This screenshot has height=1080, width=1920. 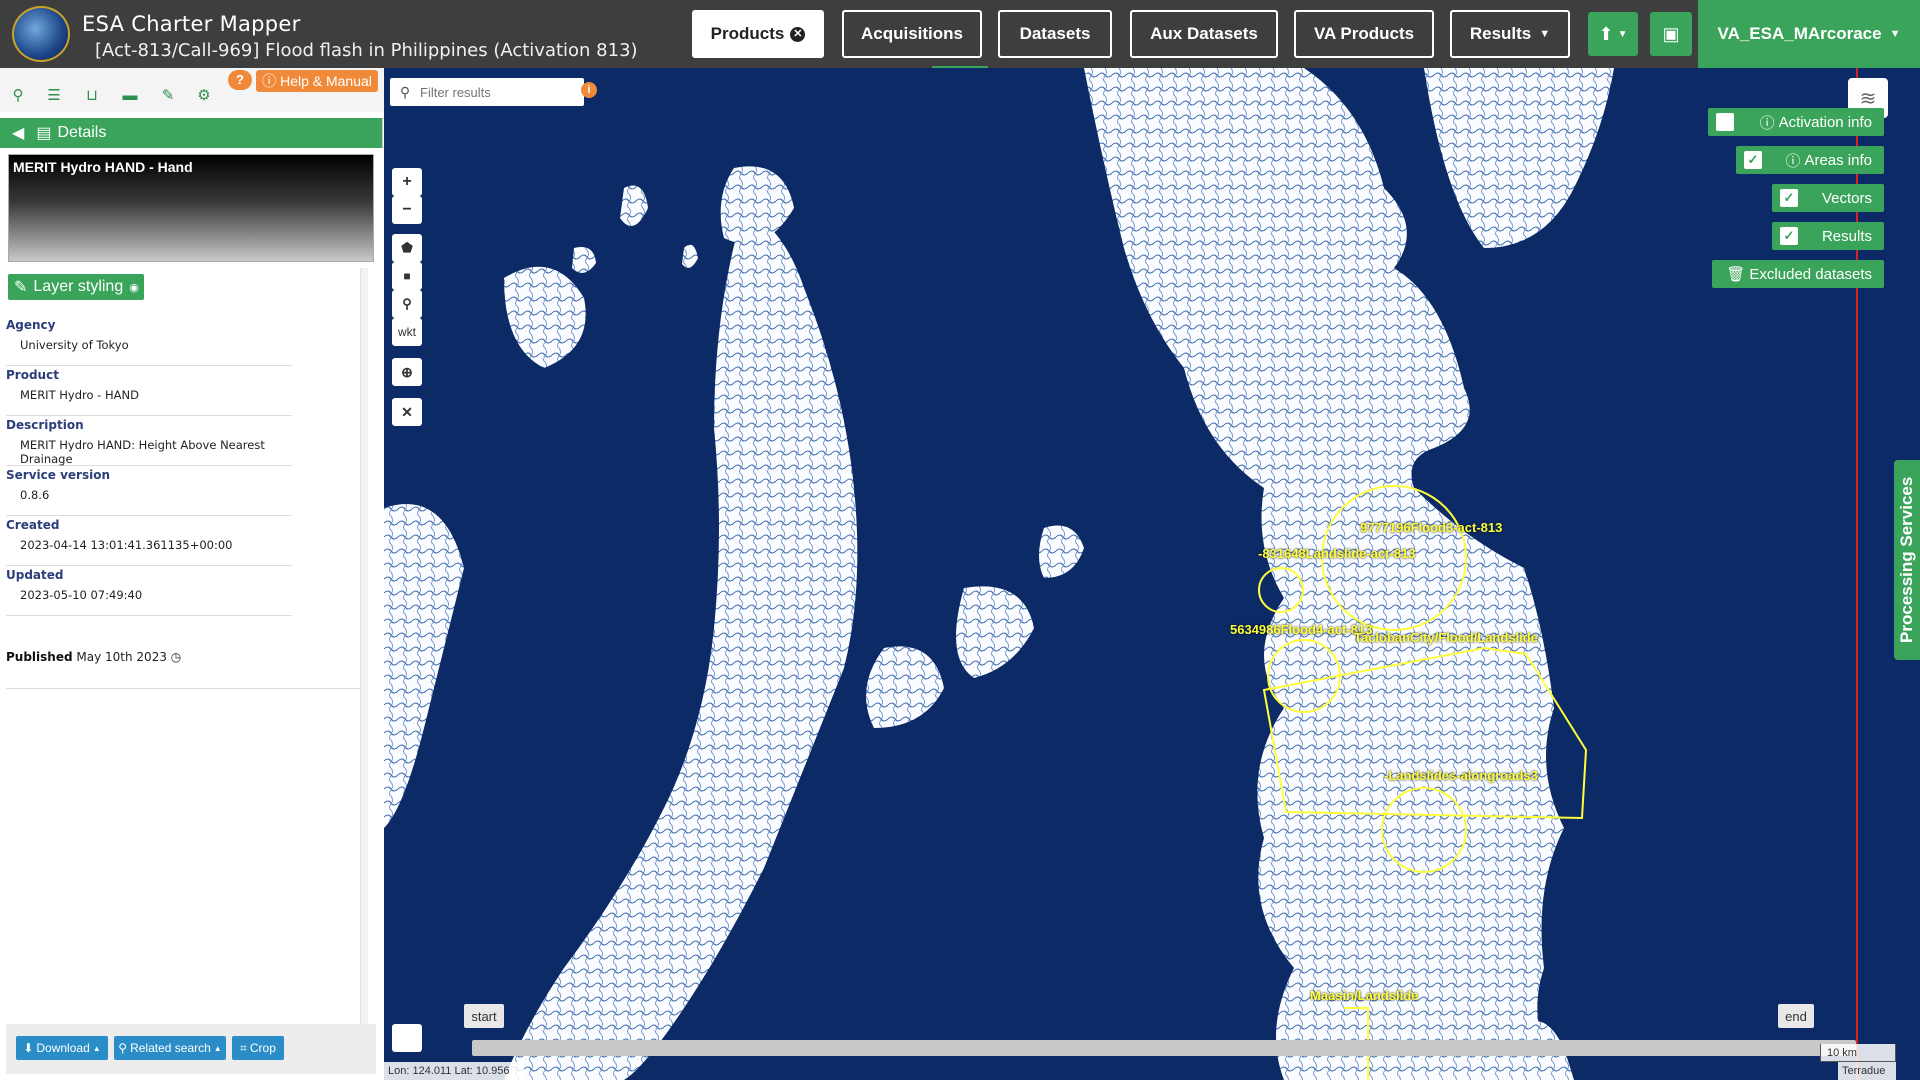 I want to click on layer-styling-label: Layer styling, so click(x=78, y=286).